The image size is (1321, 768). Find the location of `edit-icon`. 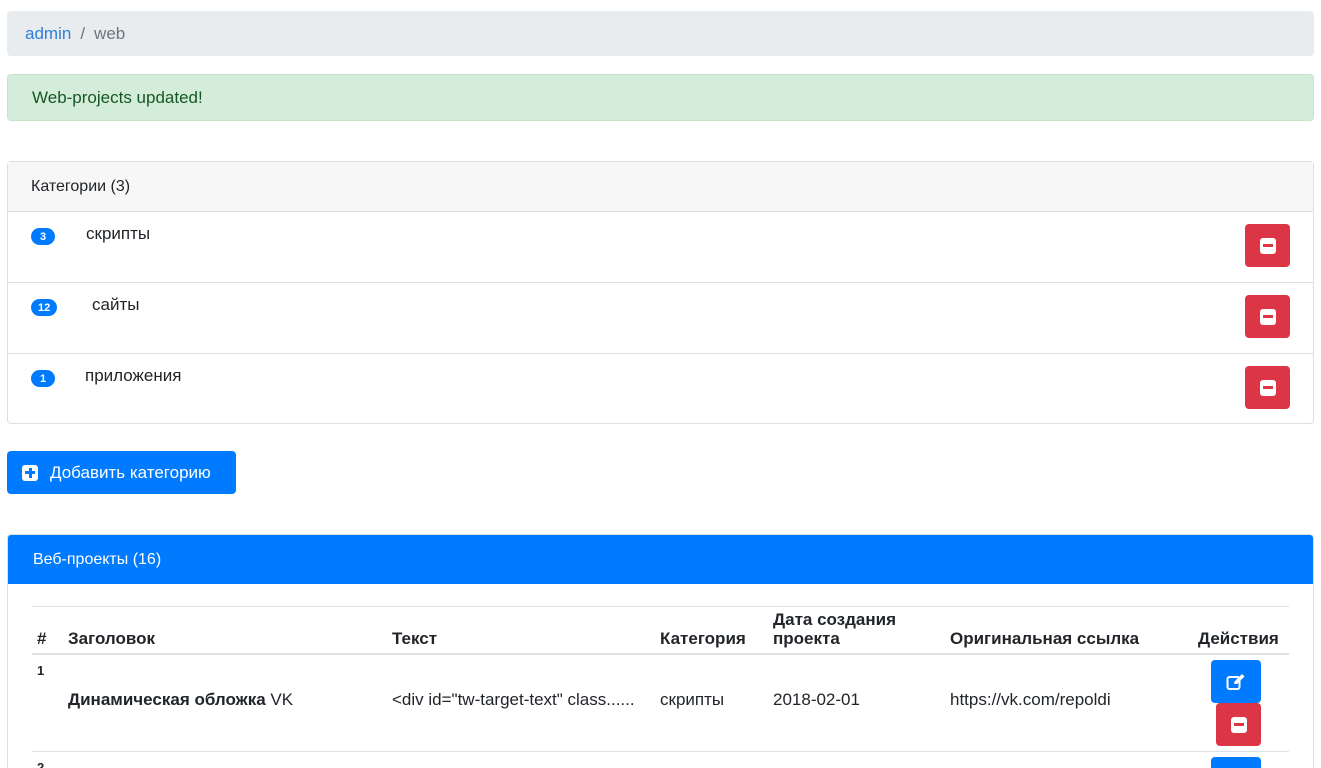

edit-icon is located at coordinates (1235, 681).